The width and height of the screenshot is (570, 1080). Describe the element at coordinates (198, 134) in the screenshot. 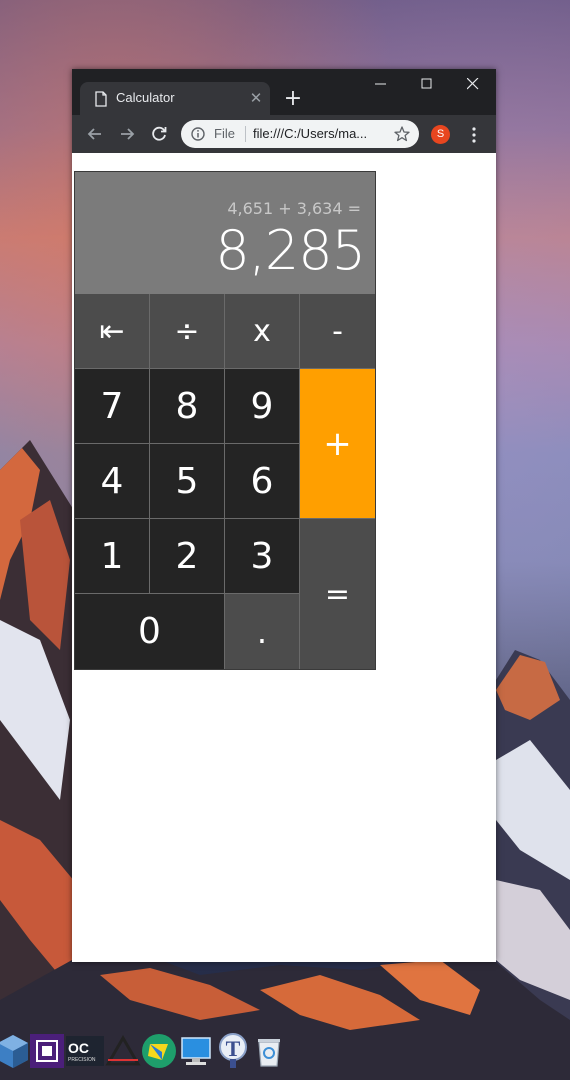

I see `info-icon` at that location.